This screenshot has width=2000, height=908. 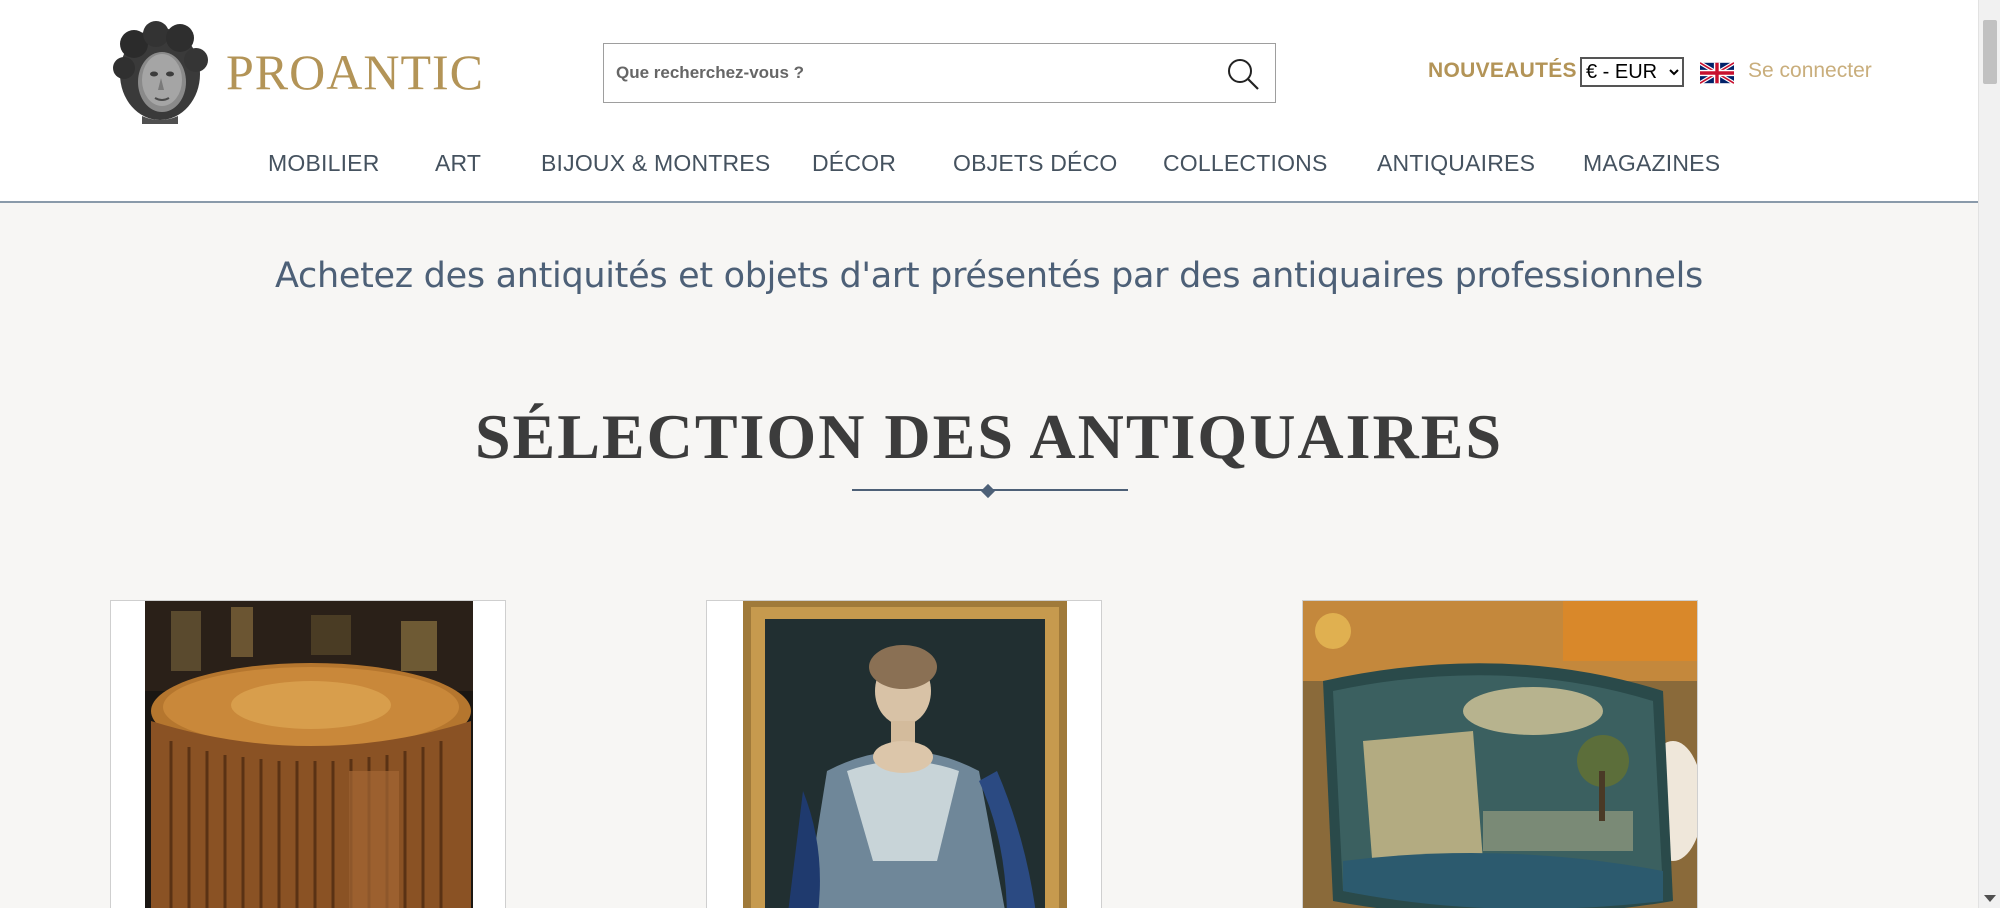 I want to click on search-input, so click(x=904, y=73).